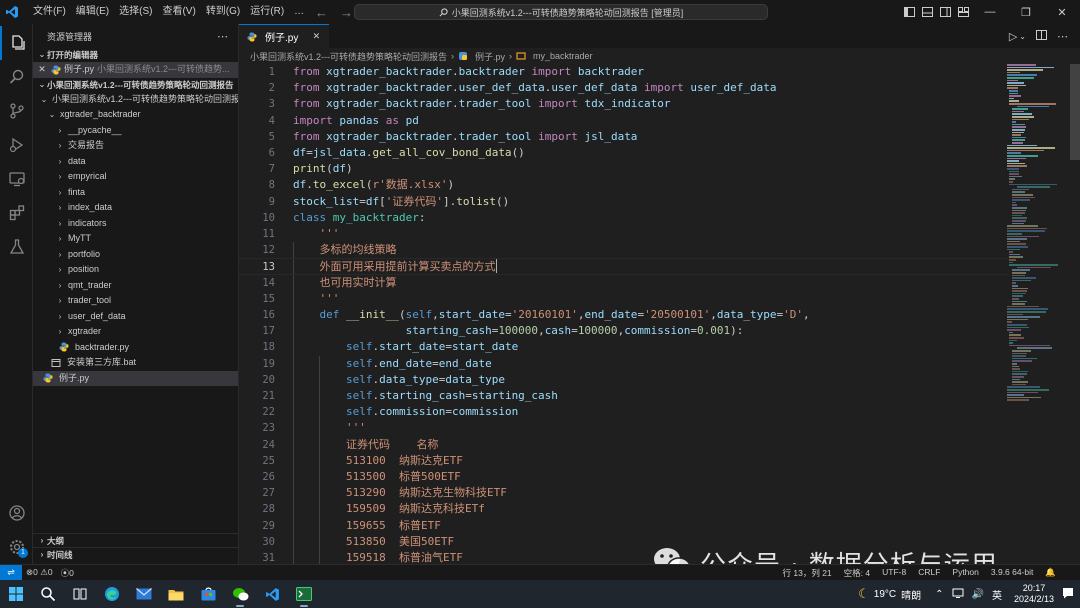 This screenshot has height=608, width=1080. What do you see at coordinates (990, 12) in the screenshot?
I see `minimize-button: —` at bounding box center [990, 12].